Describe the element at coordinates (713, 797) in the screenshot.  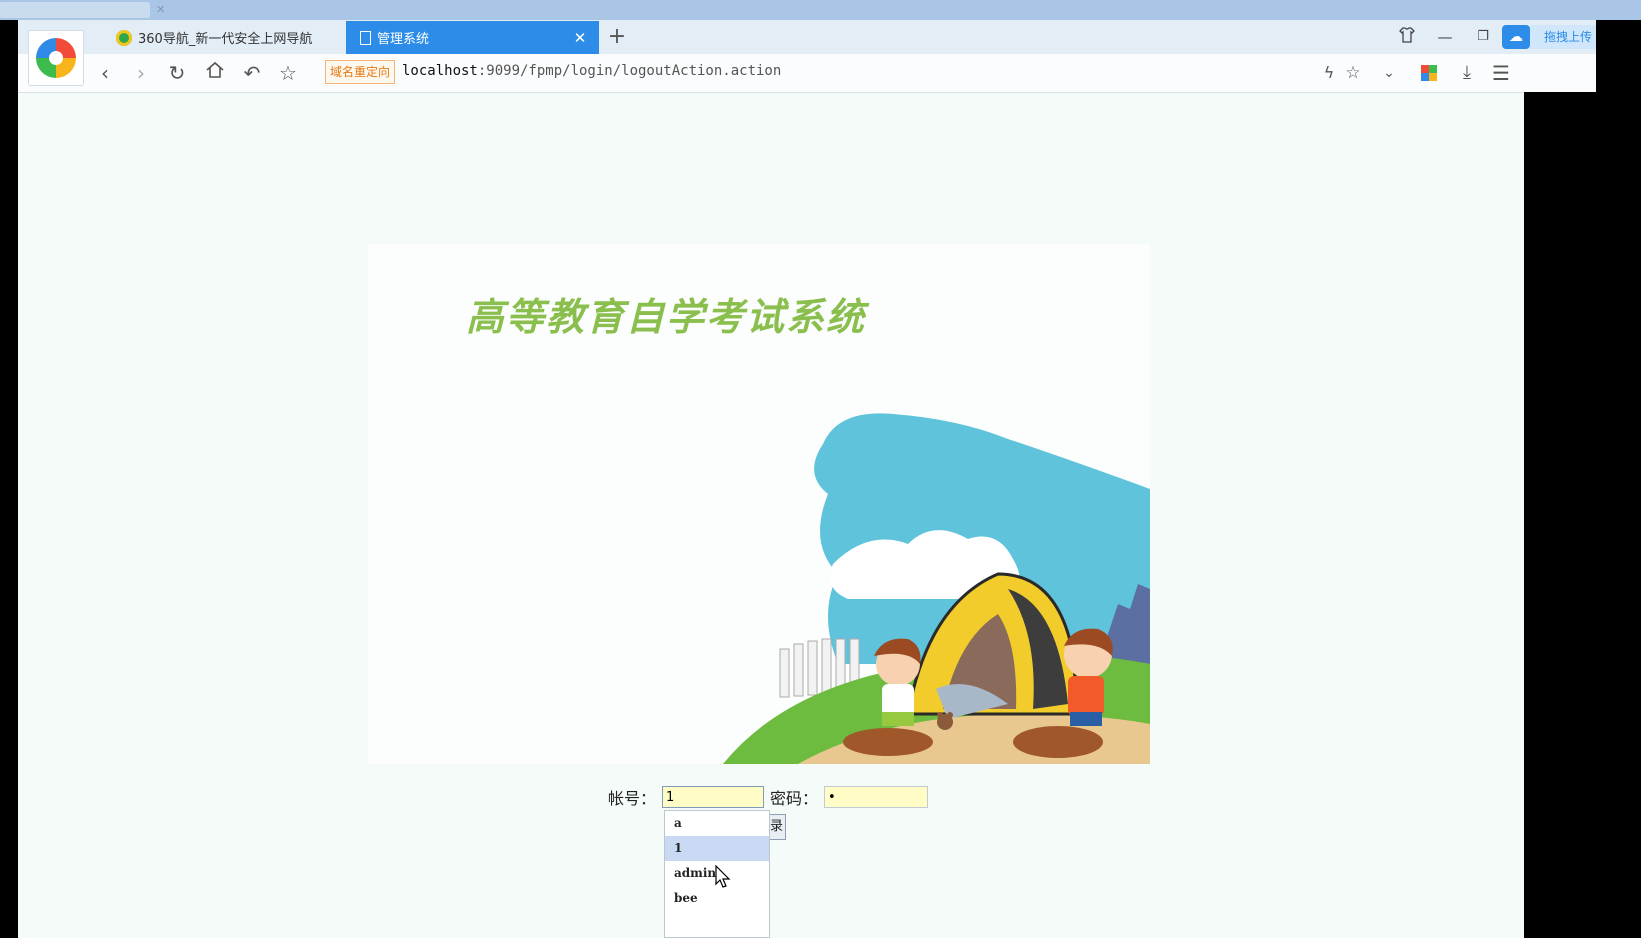
I see `account-input` at that location.